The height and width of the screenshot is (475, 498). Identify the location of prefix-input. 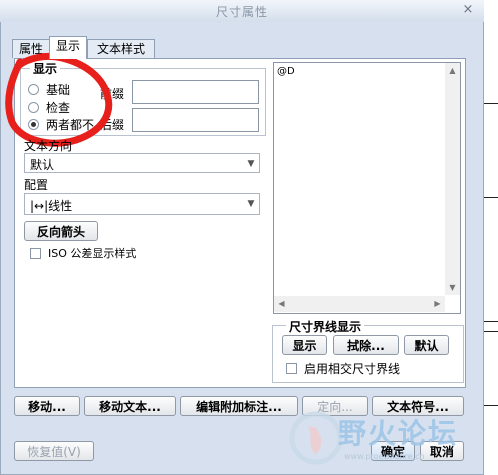
(195, 92).